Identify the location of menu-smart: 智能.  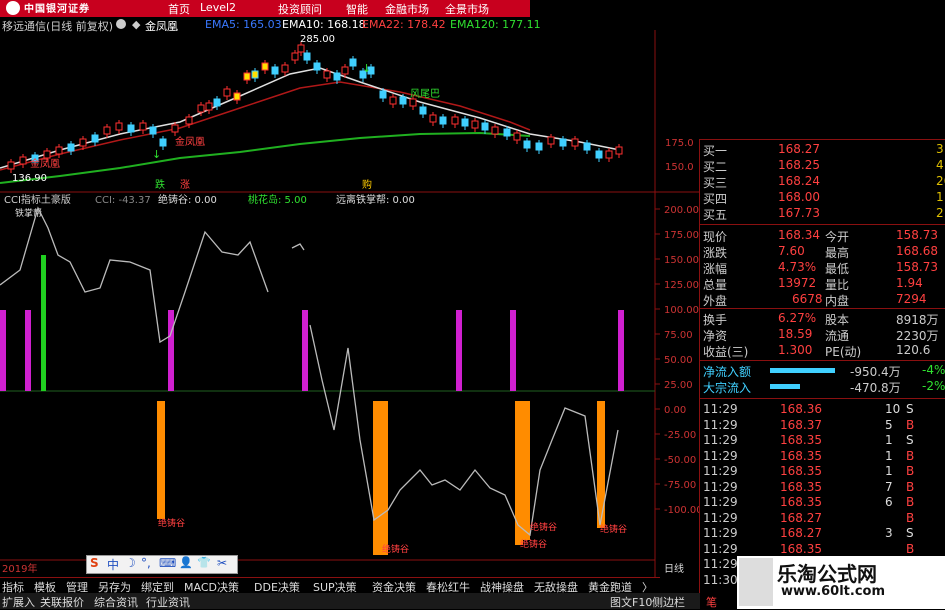
(357, 9).